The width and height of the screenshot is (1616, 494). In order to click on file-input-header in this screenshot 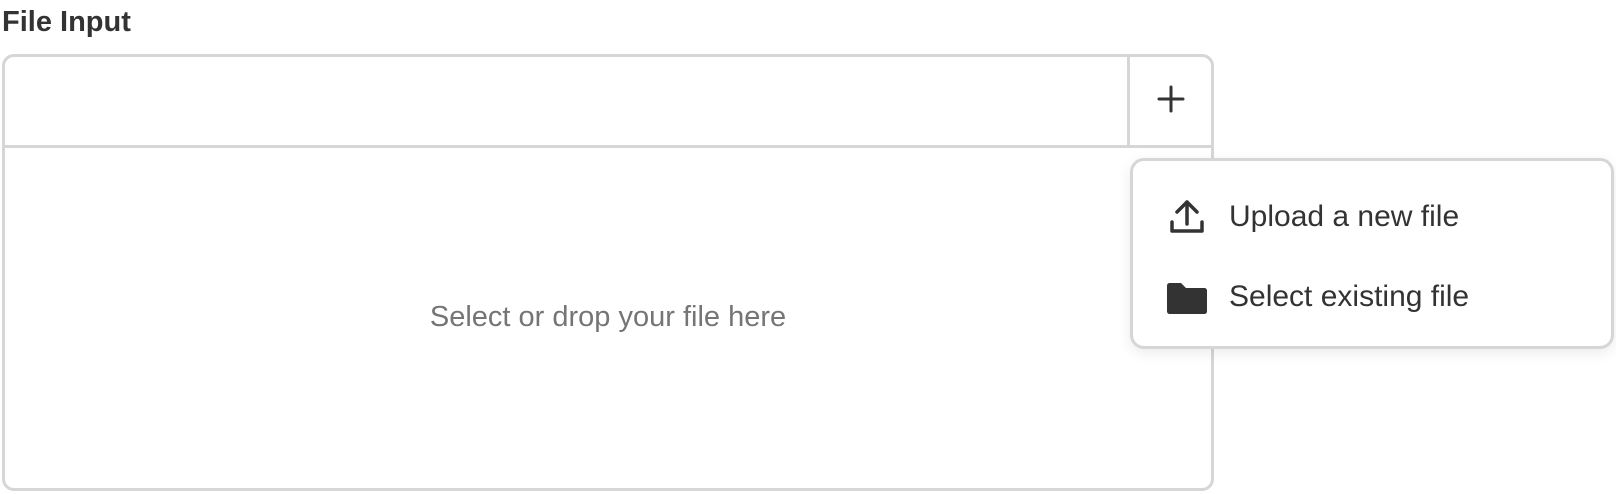, I will do `click(608, 102)`.